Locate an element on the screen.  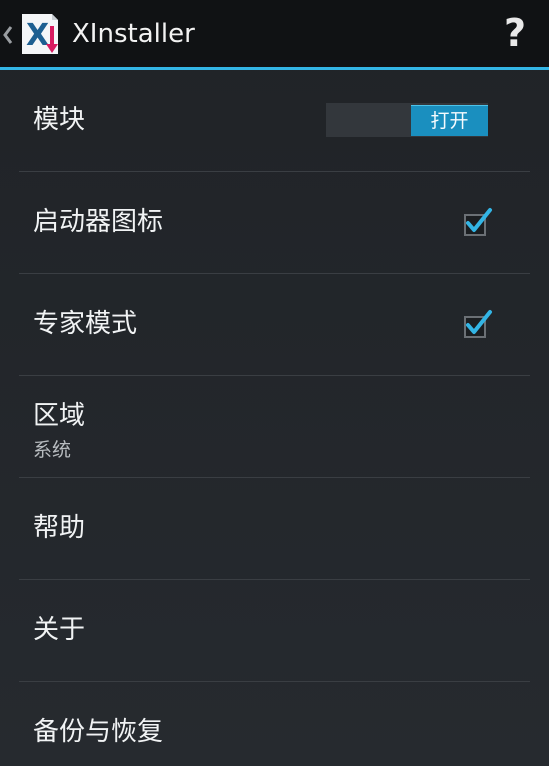
setting-help: 帮助 is located at coordinates (274, 529).